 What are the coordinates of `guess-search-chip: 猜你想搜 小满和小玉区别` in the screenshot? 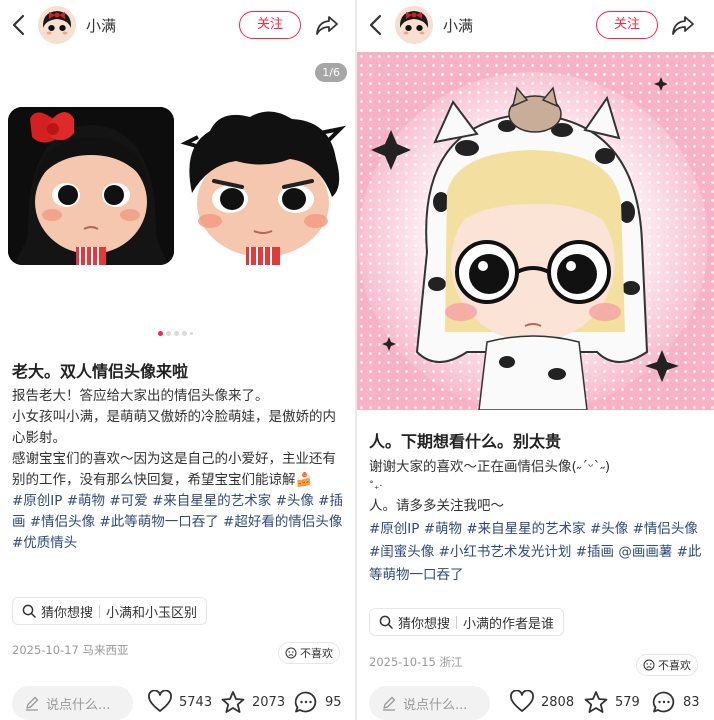 It's located at (110, 611).